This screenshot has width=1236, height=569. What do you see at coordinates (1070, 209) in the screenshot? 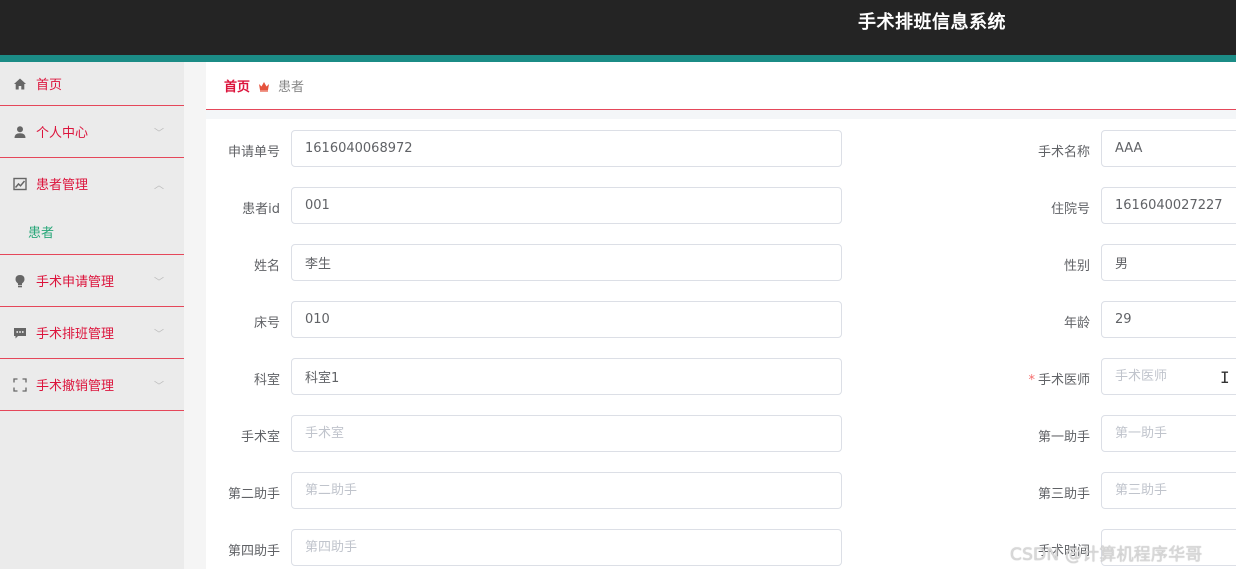
I see `admission-no-label: 住院号` at bounding box center [1070, 209].